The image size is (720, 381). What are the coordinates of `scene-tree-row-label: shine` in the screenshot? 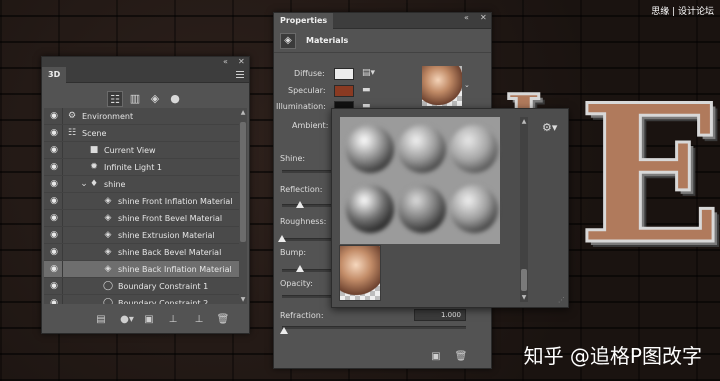 It's located at (115, 184).